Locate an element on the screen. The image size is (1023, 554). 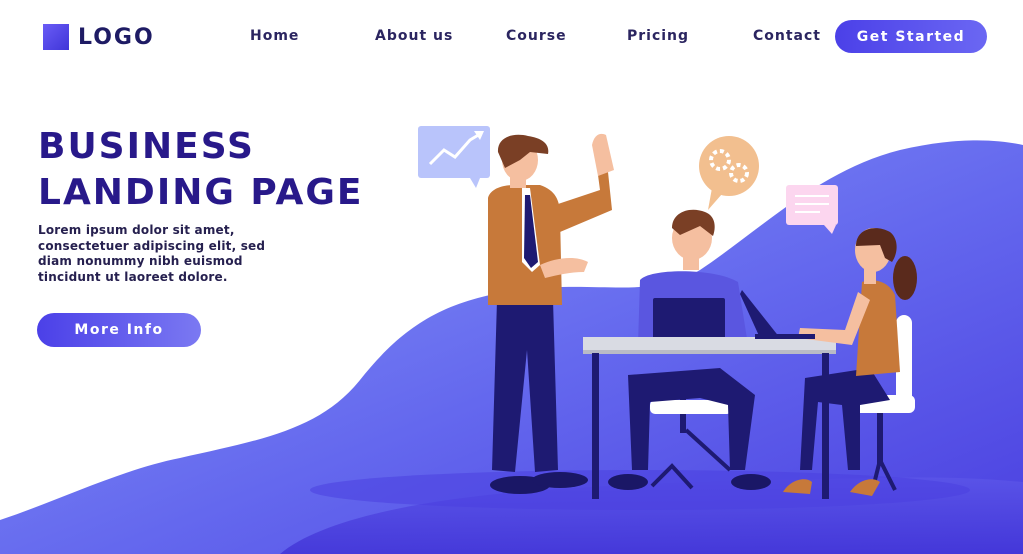
line-chart-bubble-icon is located at coordinates (454, 157).